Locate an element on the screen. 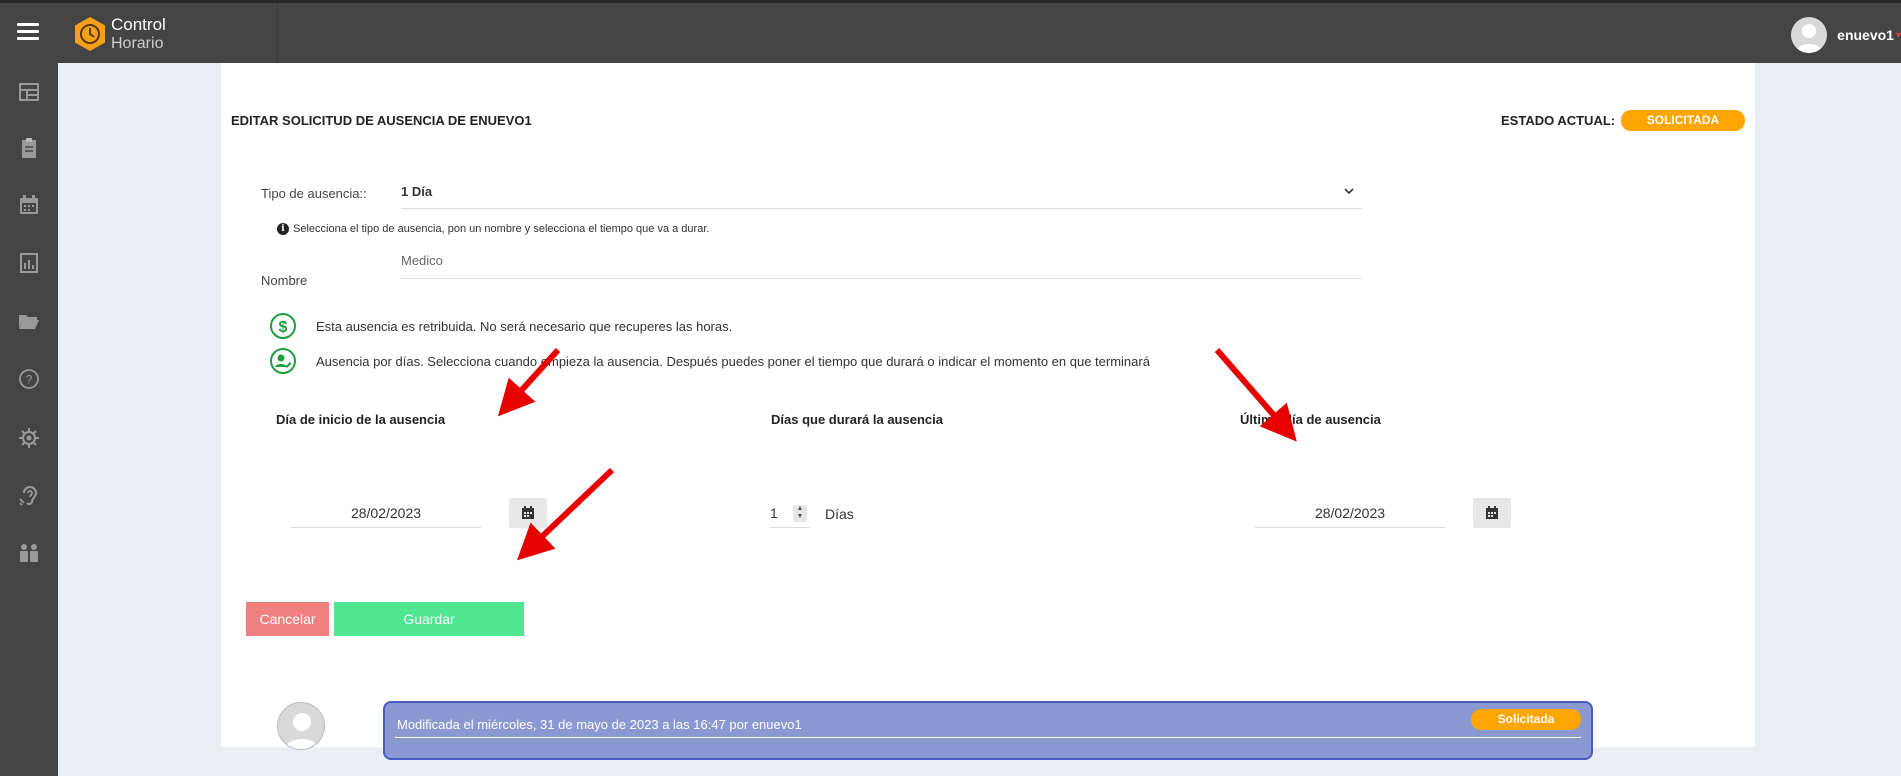 The height and width of the screenshot is (776, 1901). clock-logo-icon is located at coordinates (90, 34).